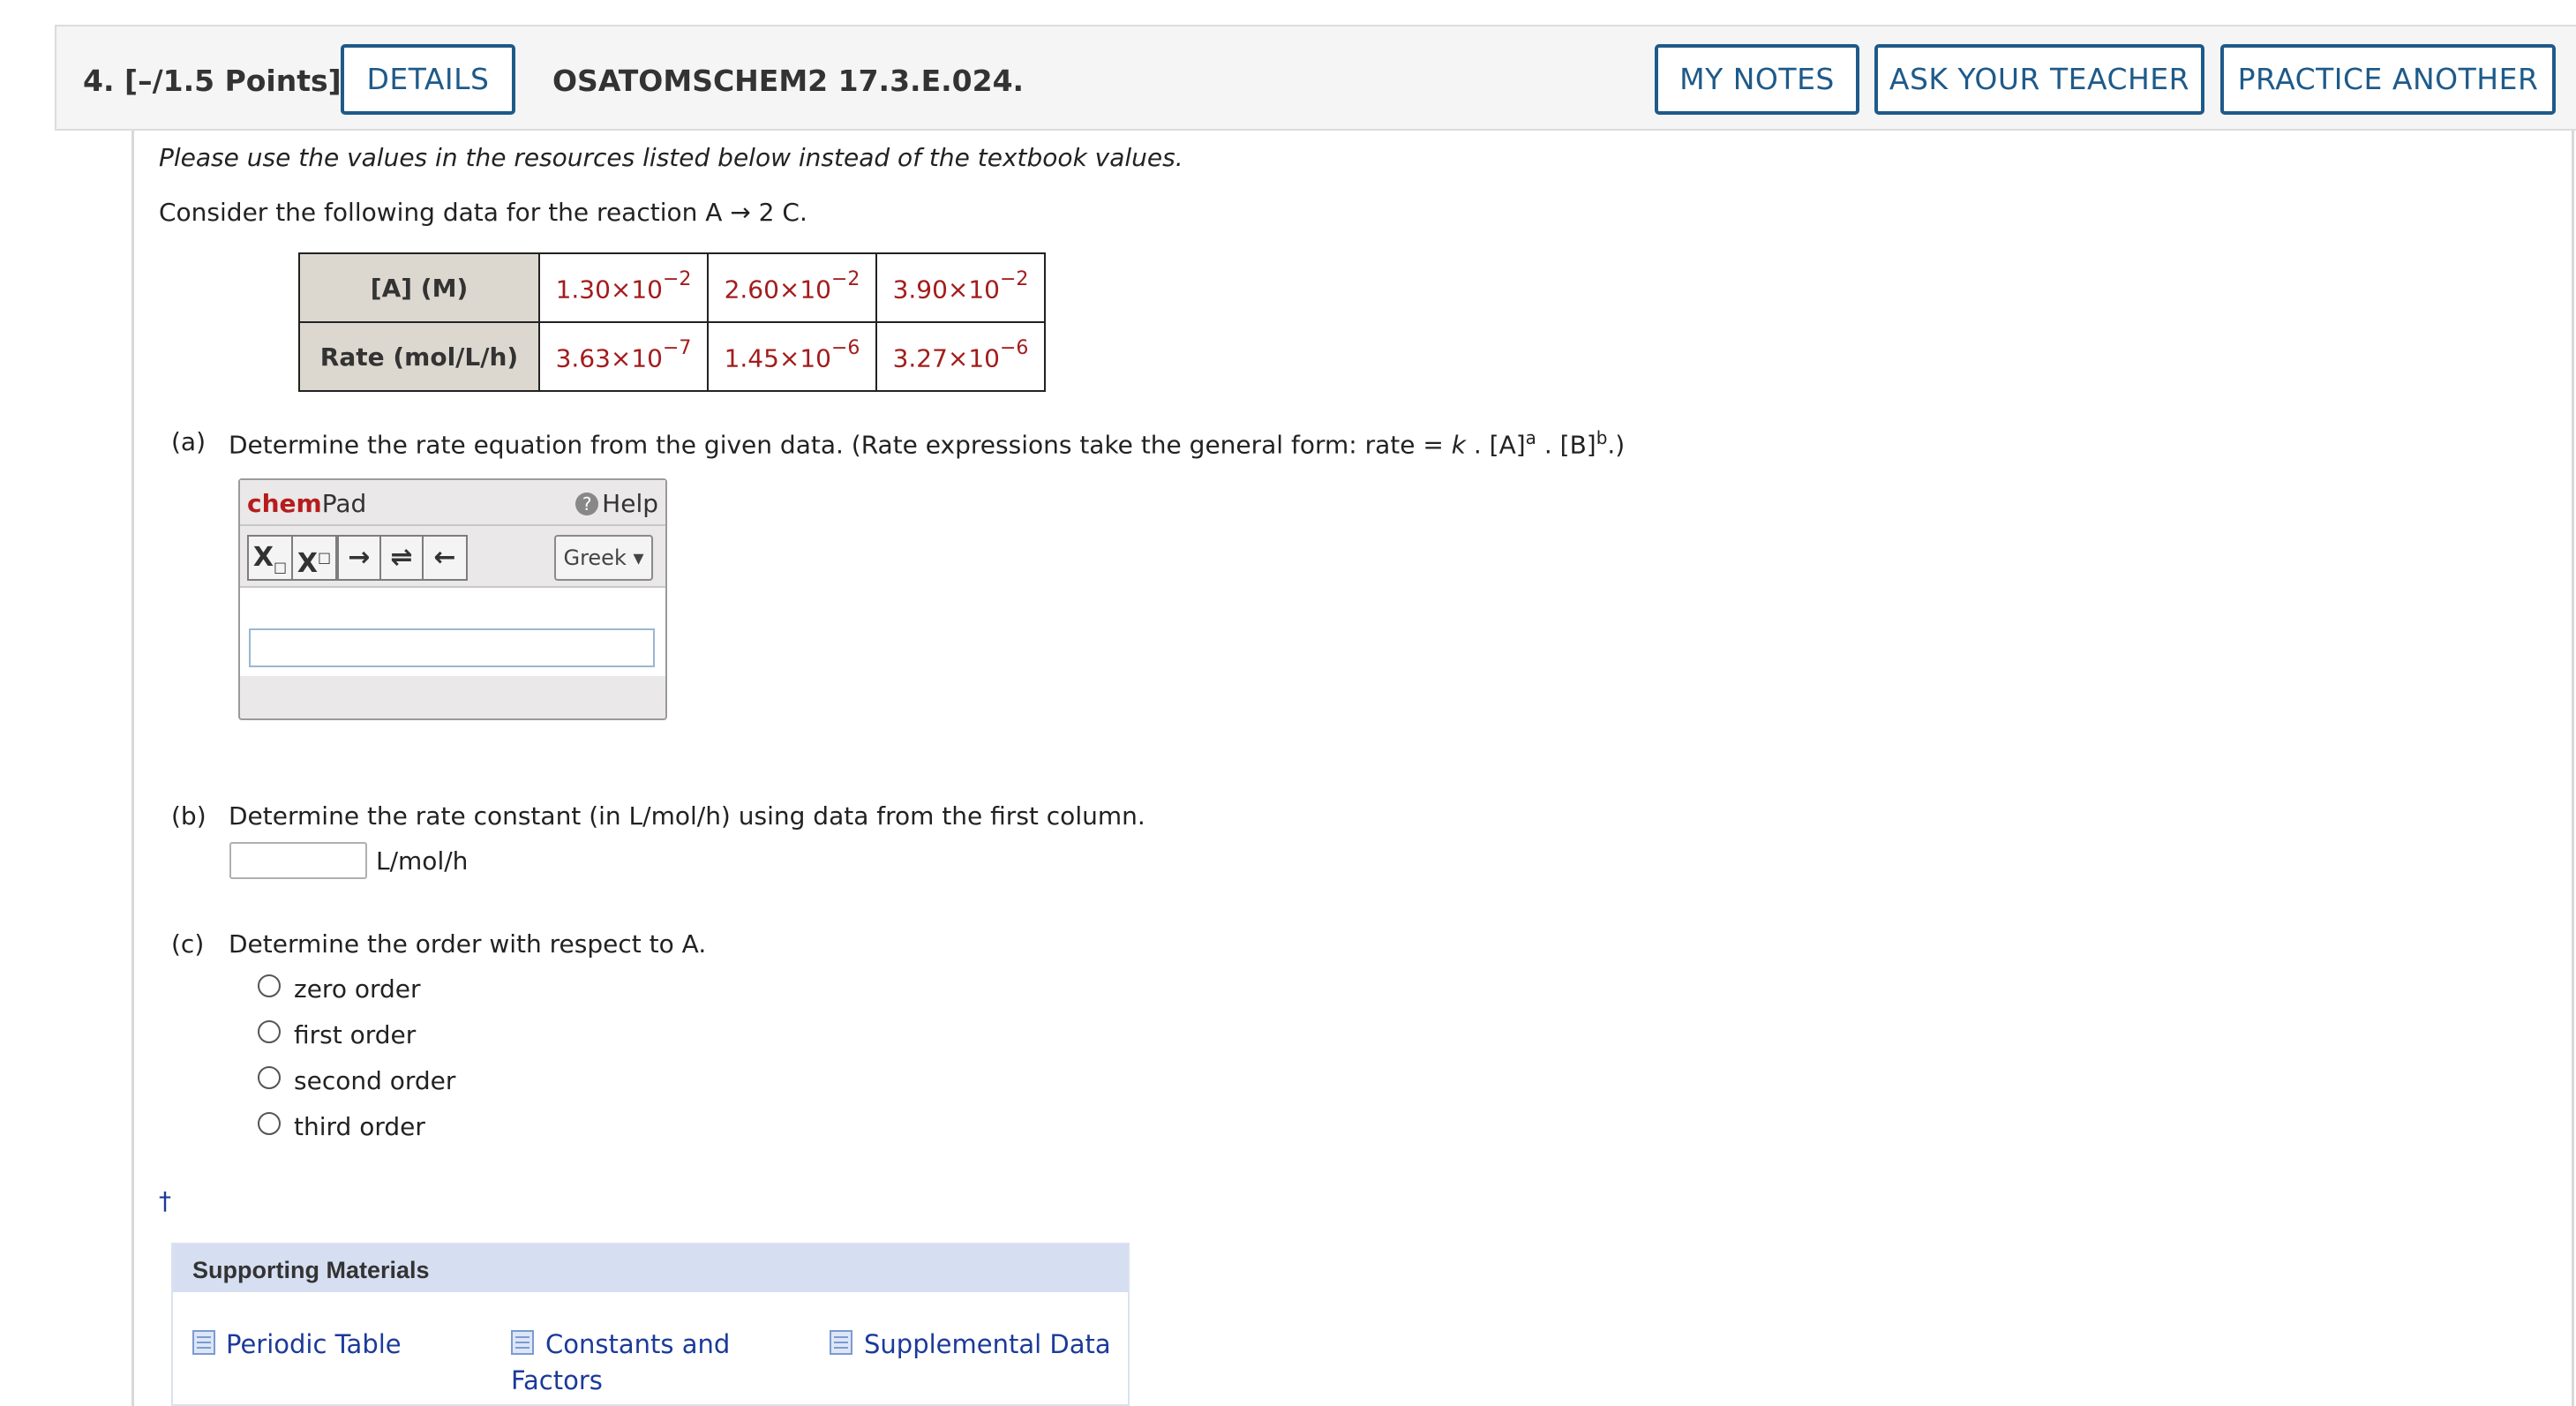  I want to click on supporting-materials-header: Supporting Materials, so click(650, 1268).